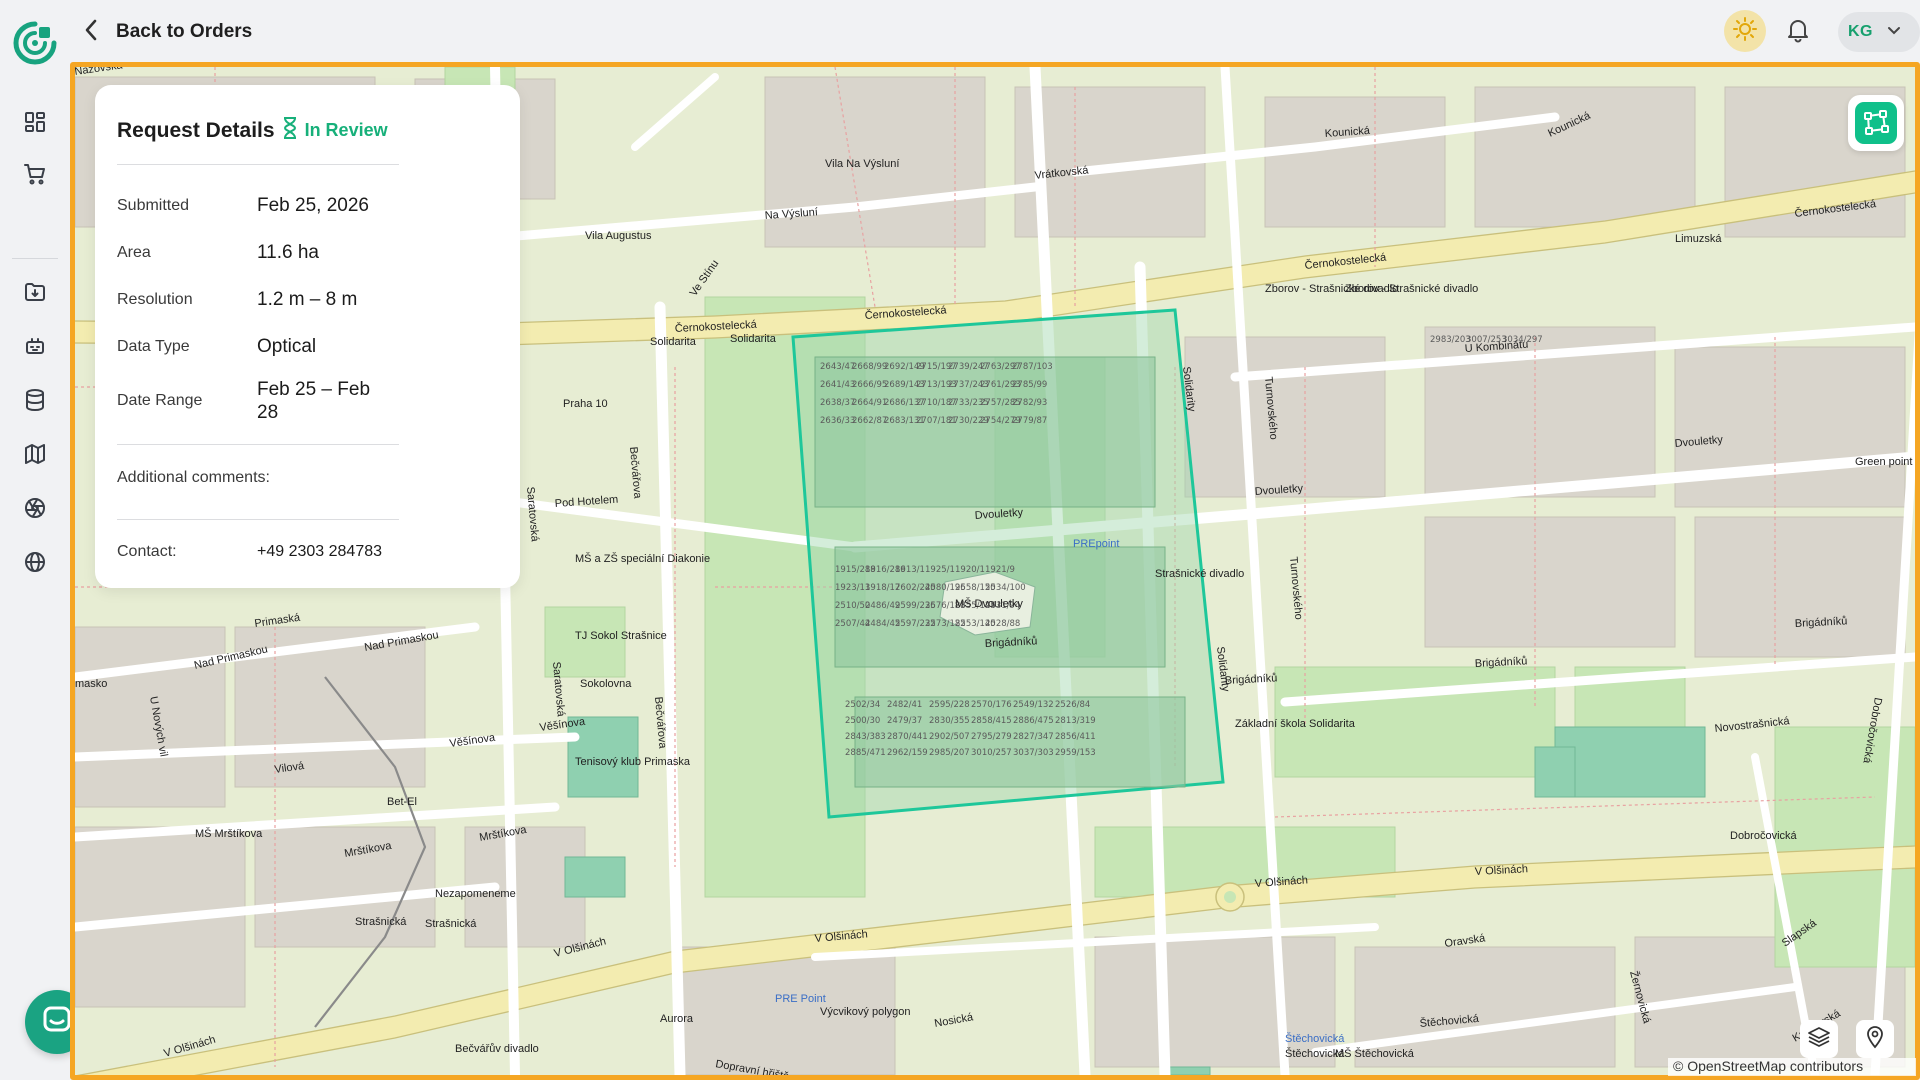 The height and width of the screenshot is (1080, 1920). Describe the element at coordinates (904, 721) in the screenshot. I see `parcel-number: 2479/37` at that location.